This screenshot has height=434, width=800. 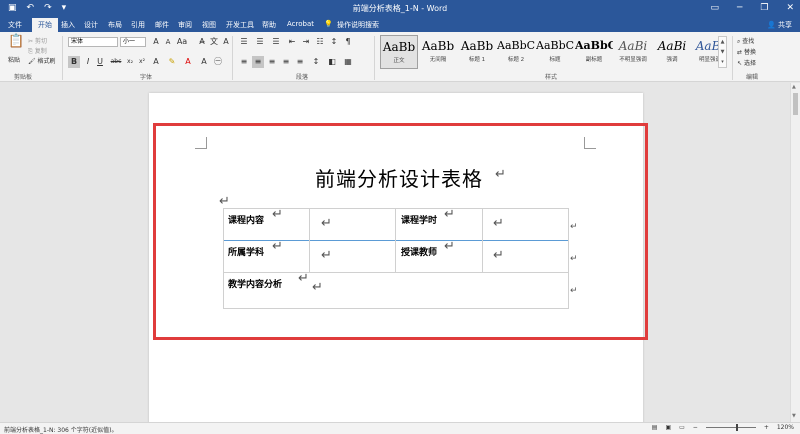 What do you see at coordinates (286, 62) in the screenshot?
I see `justify-icon: ≡` at bounding box center [286, 62].